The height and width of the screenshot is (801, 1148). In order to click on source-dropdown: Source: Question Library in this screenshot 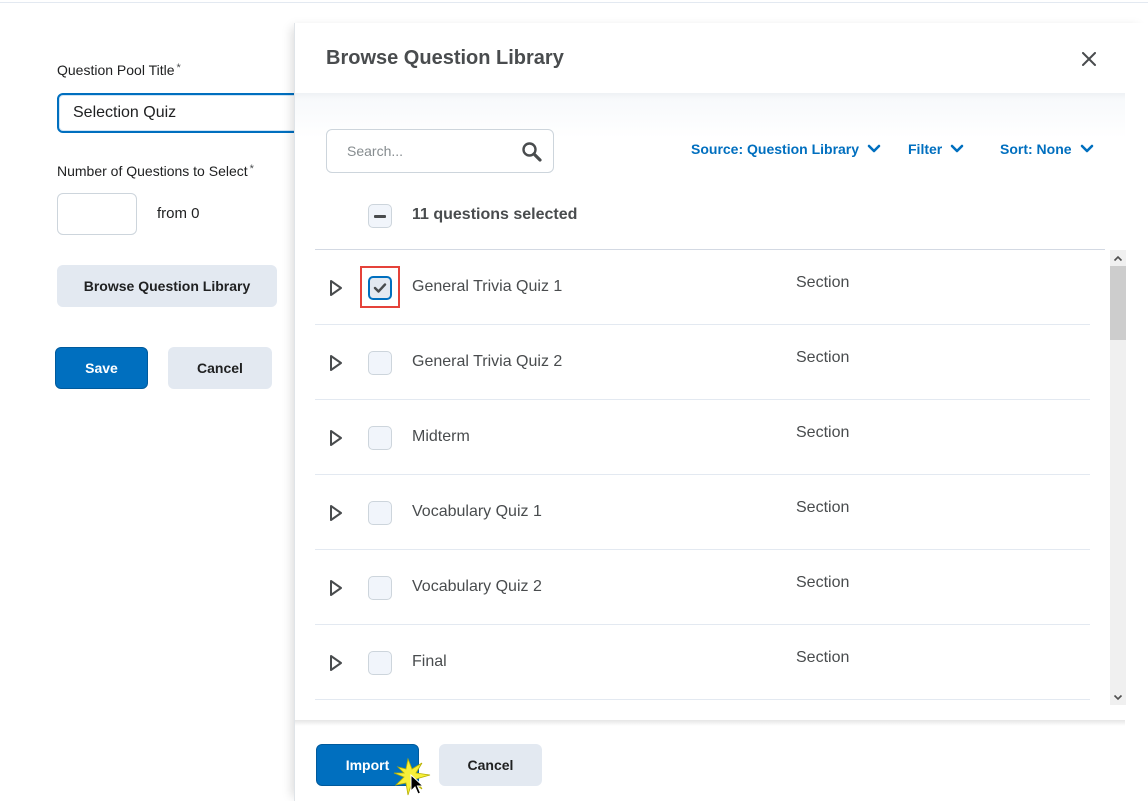, I will do `click(786, 149)`.